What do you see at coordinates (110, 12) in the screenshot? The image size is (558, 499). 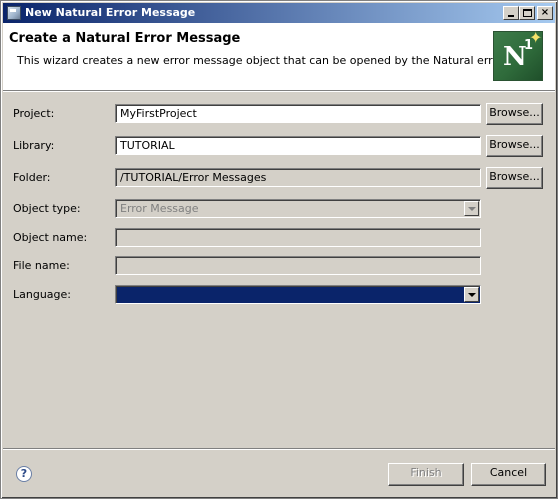 I see `window-title: New Natural Error Message` at bounding box center [110, 12].